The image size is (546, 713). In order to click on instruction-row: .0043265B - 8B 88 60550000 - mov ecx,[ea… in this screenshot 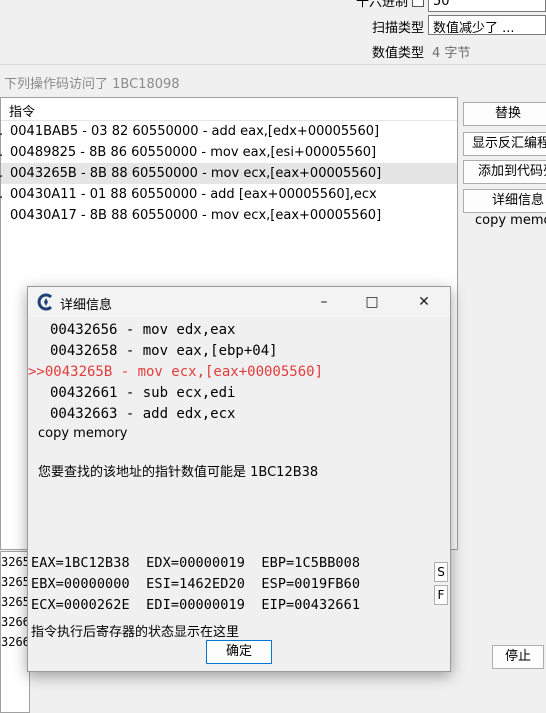, I will do `click(228, 173)`.